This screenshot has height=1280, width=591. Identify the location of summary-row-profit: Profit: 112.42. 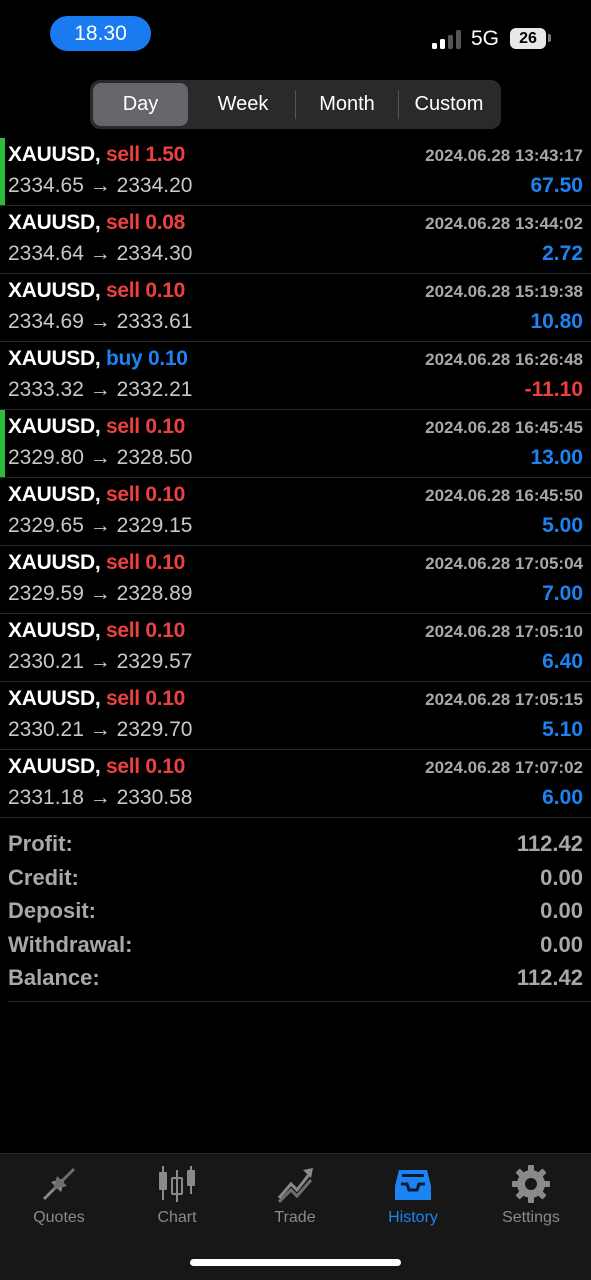
(295, 845).